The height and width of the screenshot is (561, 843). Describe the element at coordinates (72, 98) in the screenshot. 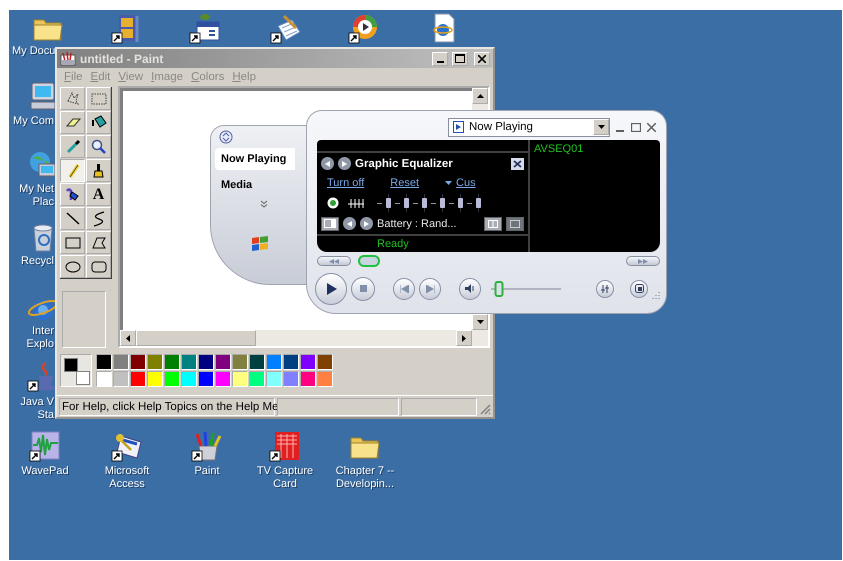

I see `free-select-tool-button` at that location.